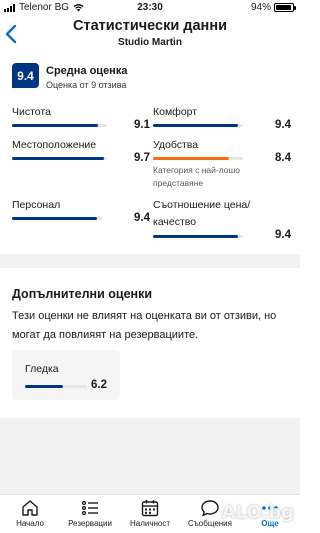  I want to click on category-location: Местоположение 9.7, so click(81, 152).